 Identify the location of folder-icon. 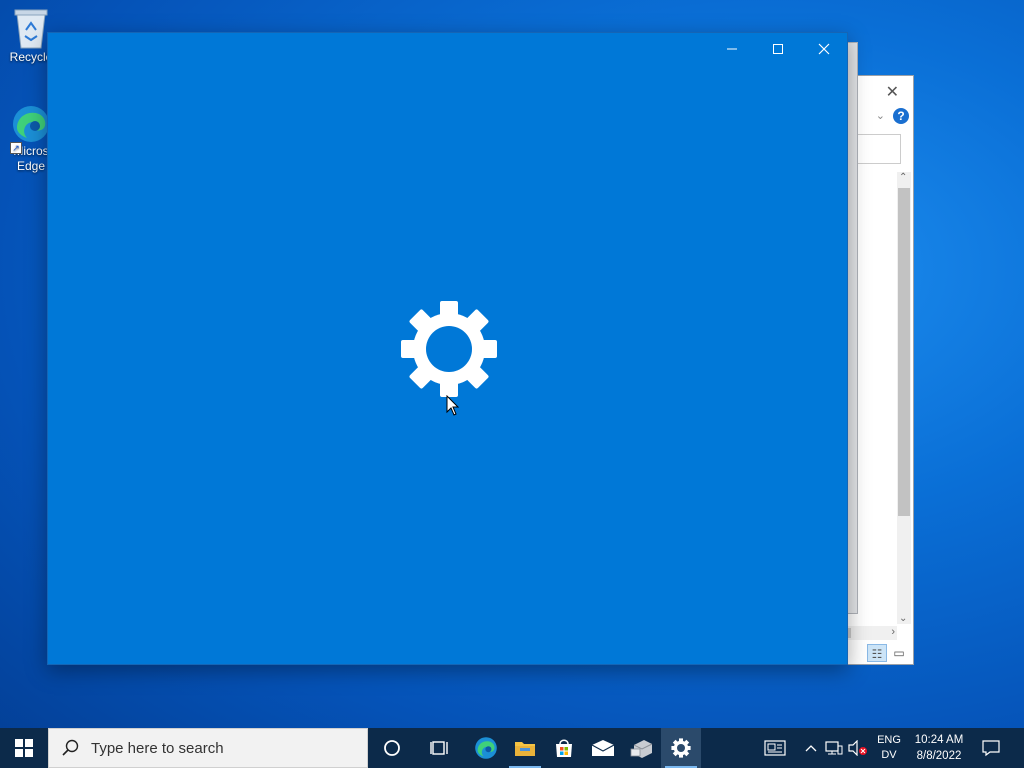
(525, 749).